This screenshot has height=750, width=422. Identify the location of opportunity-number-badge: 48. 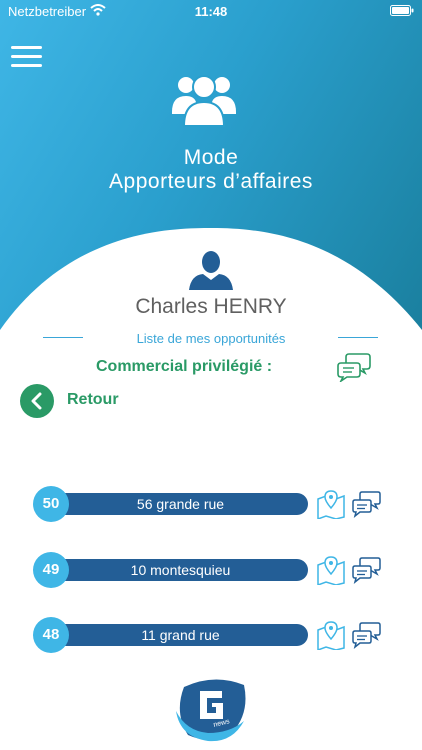
(51, 635).